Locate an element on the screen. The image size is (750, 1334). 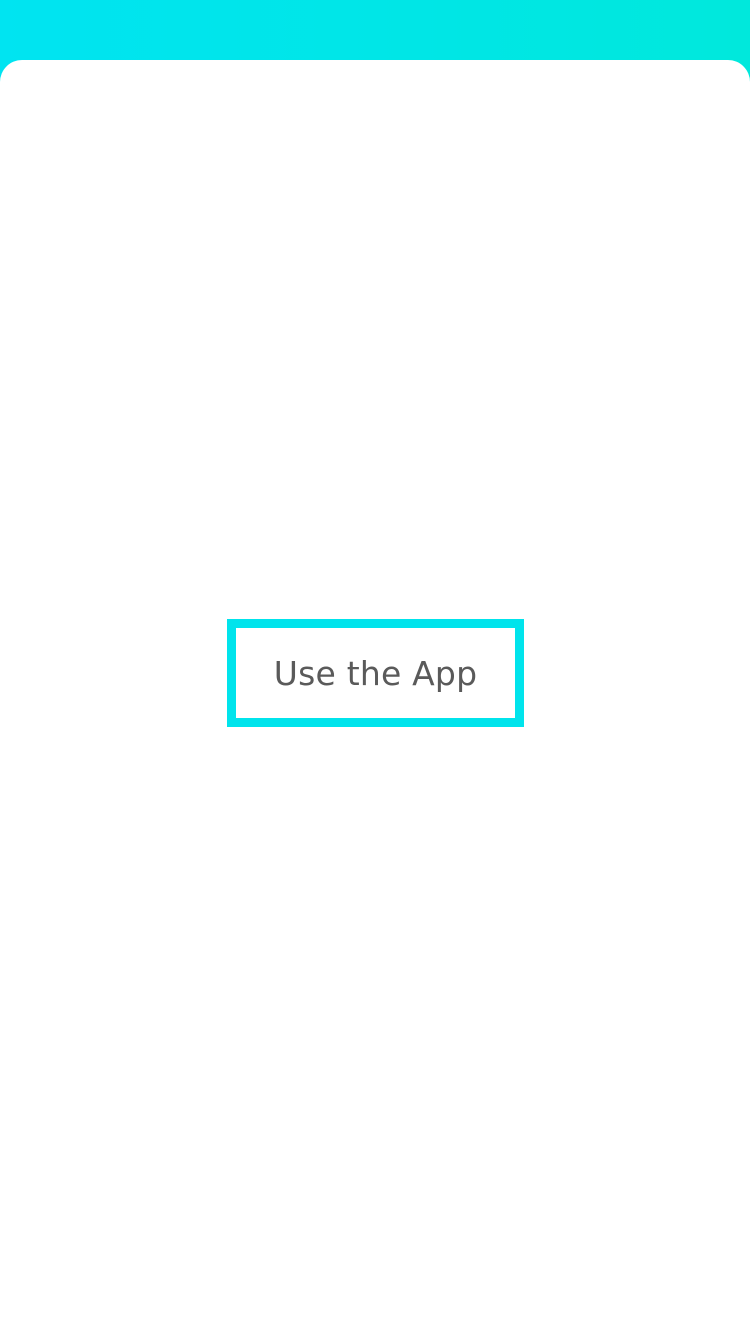
use-the-app-label: Use the App is located at coordinates (375, 673).